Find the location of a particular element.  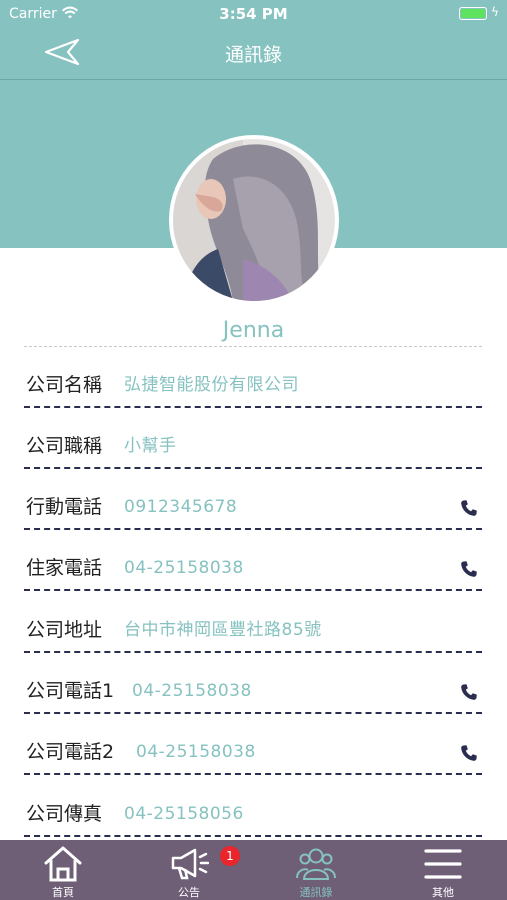

field-value: 04-25158056 is located at coordinates (184, 814).